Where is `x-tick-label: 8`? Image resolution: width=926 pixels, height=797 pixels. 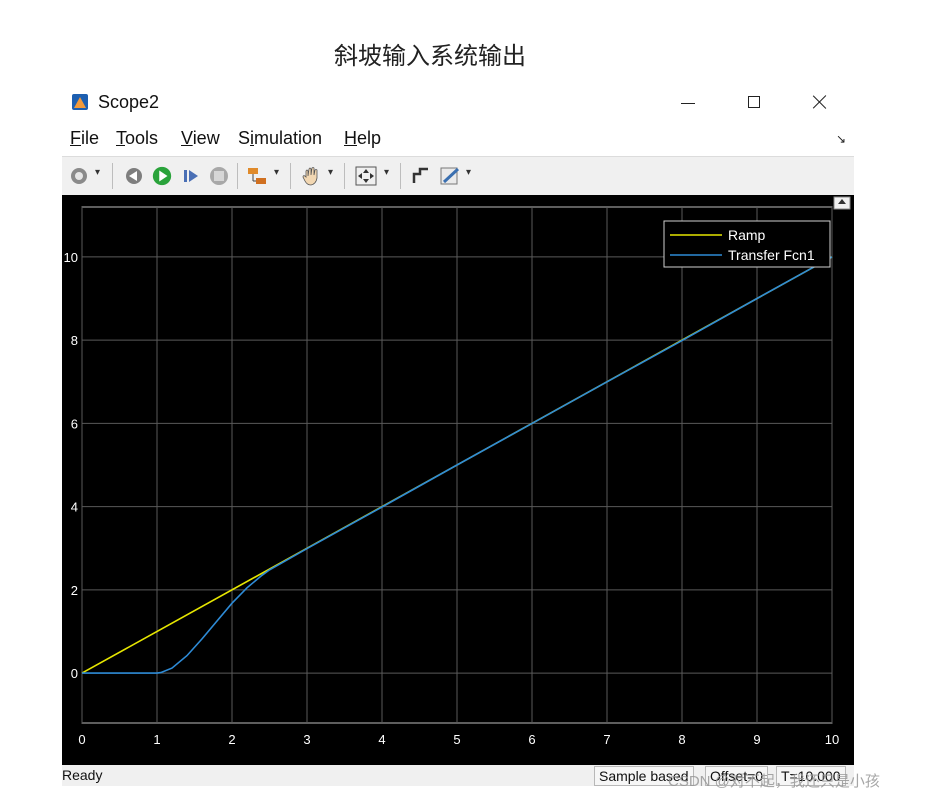 x-tick-label: 8 is located at coordinates (681, 739).